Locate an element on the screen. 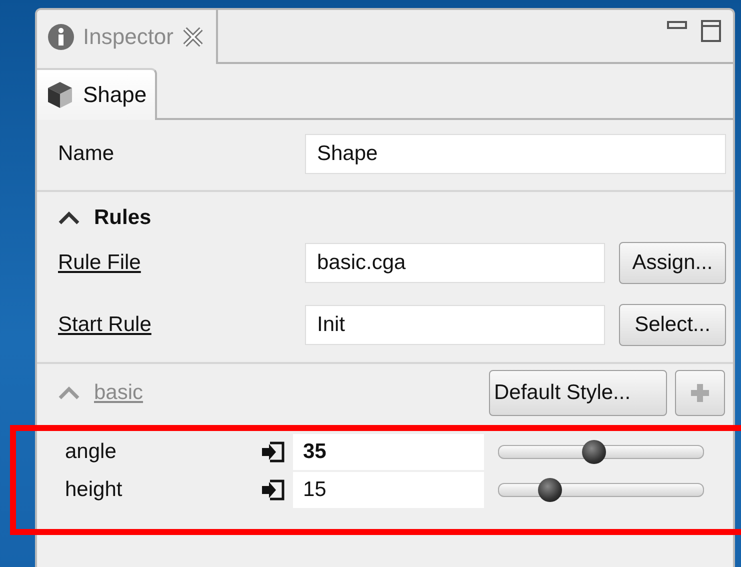 Image resolution: width=741 pixels, height=567 pixels. attribute-label: height is located at coordinates (94, 490).